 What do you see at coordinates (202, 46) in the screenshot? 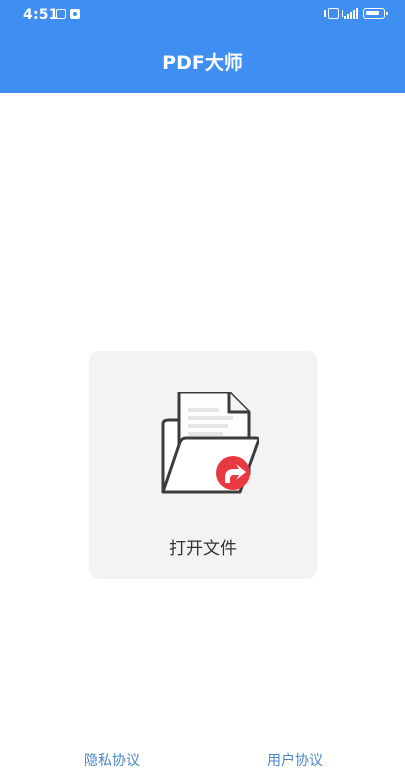
I see `top-header: 4:51 PDF大师` at bounding box center [202, 46].